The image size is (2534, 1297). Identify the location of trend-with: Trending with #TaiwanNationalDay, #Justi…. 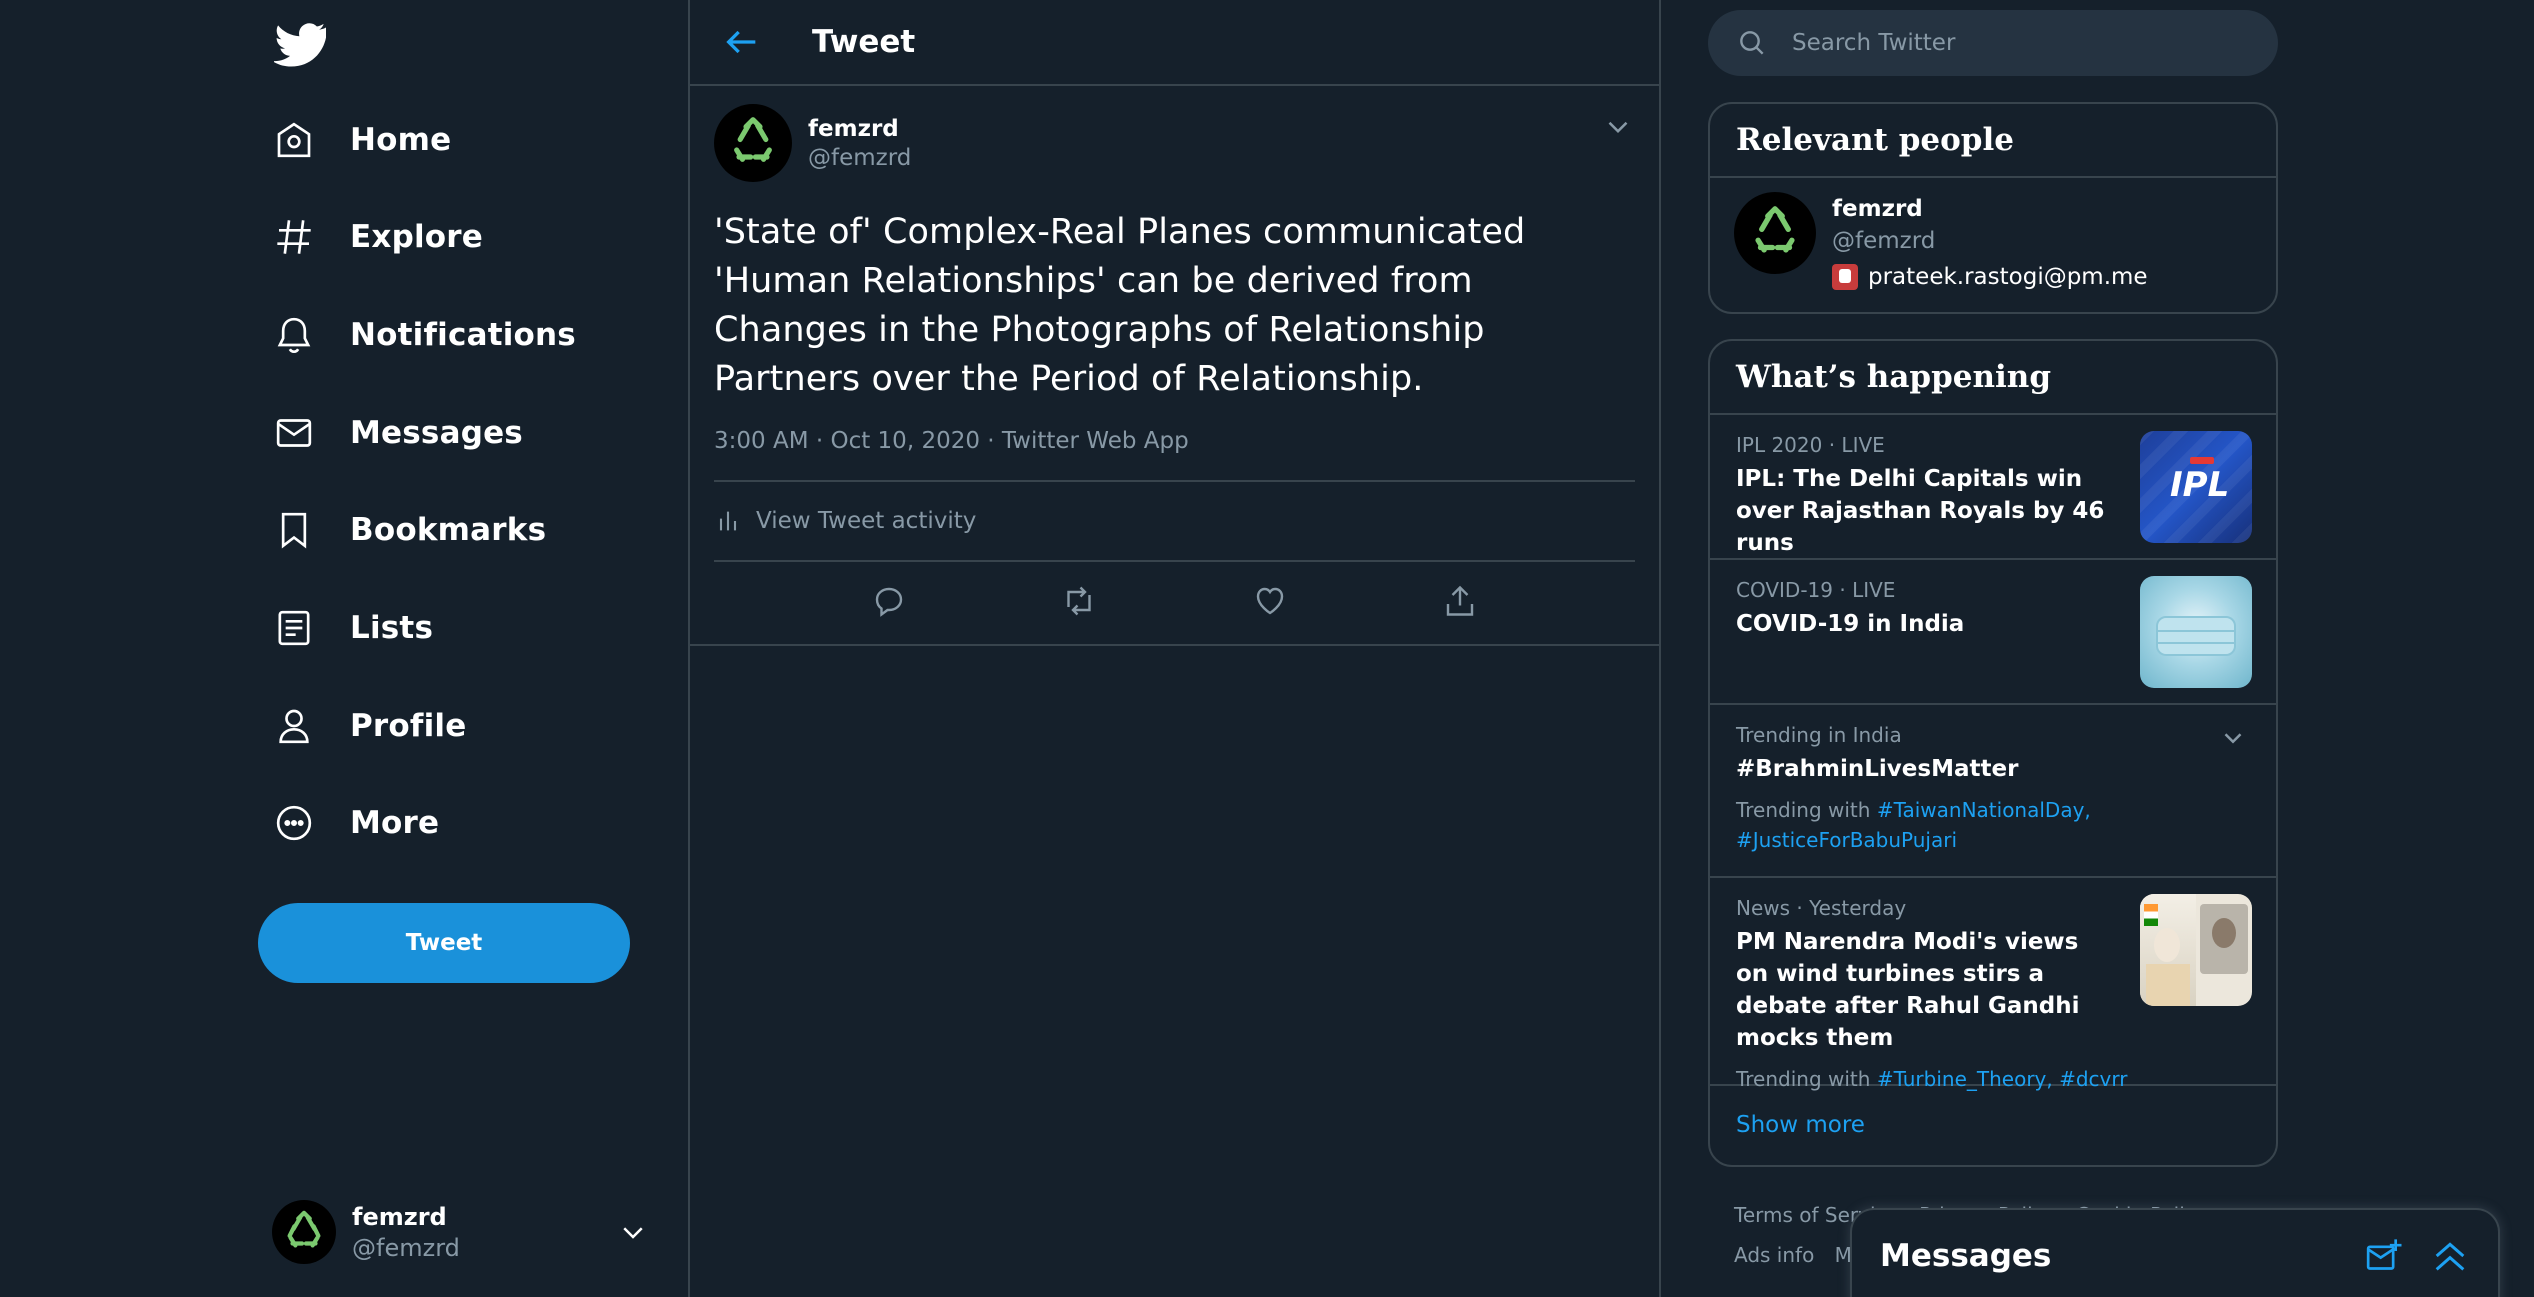
(1993, 825).